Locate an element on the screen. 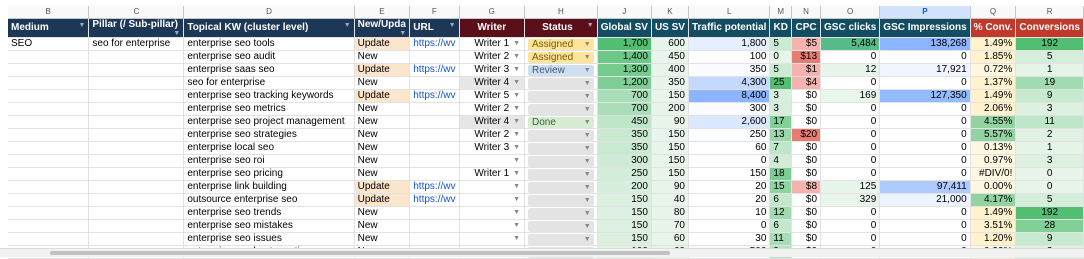 This screenshot has width=1084, height=259. cell-writer: Writer 5 ▼ is located at coordinates (492, 96).